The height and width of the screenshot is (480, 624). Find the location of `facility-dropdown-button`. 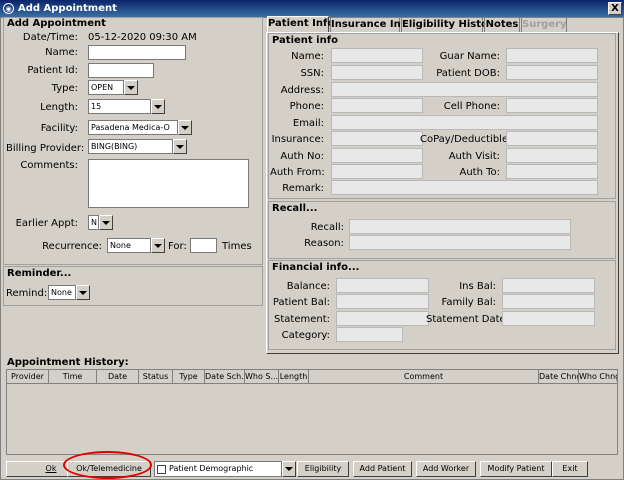

facility-dropdown-button is located at coordinates (185, 127).